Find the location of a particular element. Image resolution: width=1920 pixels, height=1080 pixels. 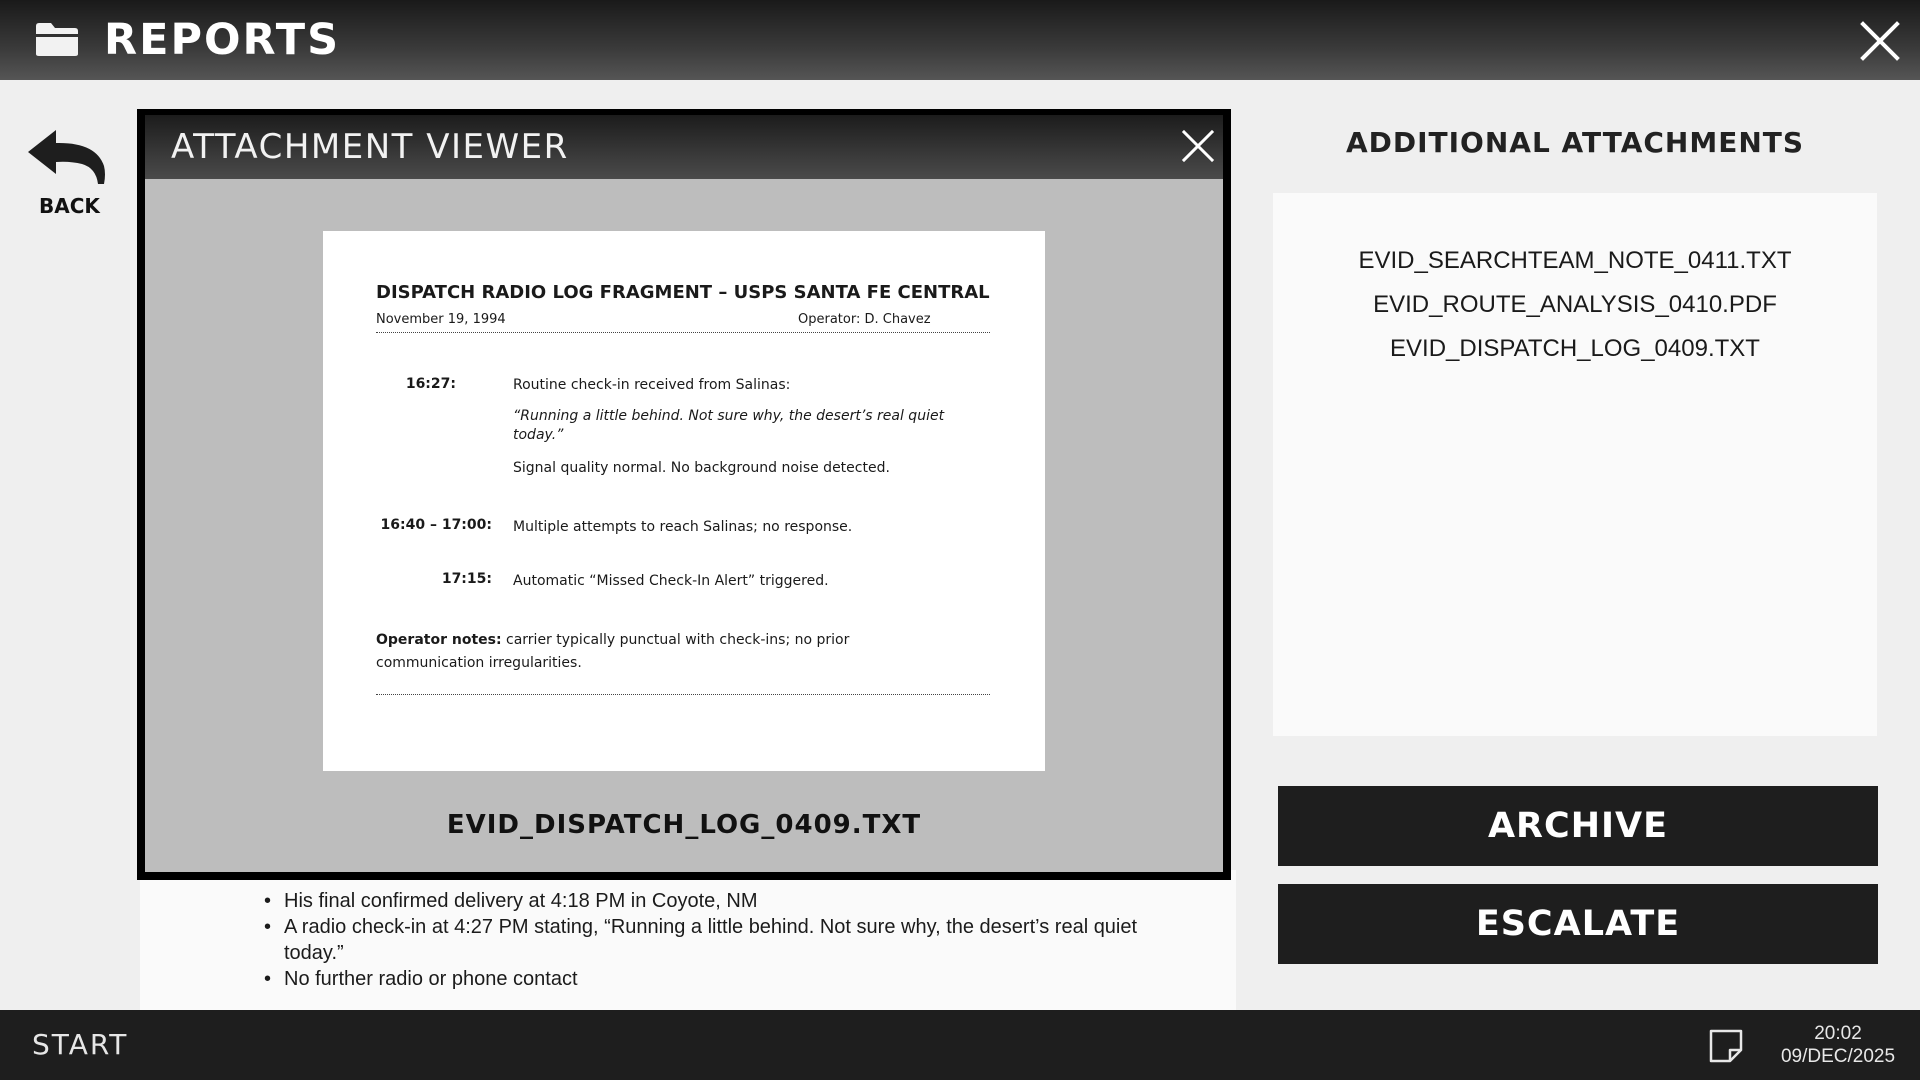

log-time: 16:40 – 17:00: is located at coordinates (436, 525).